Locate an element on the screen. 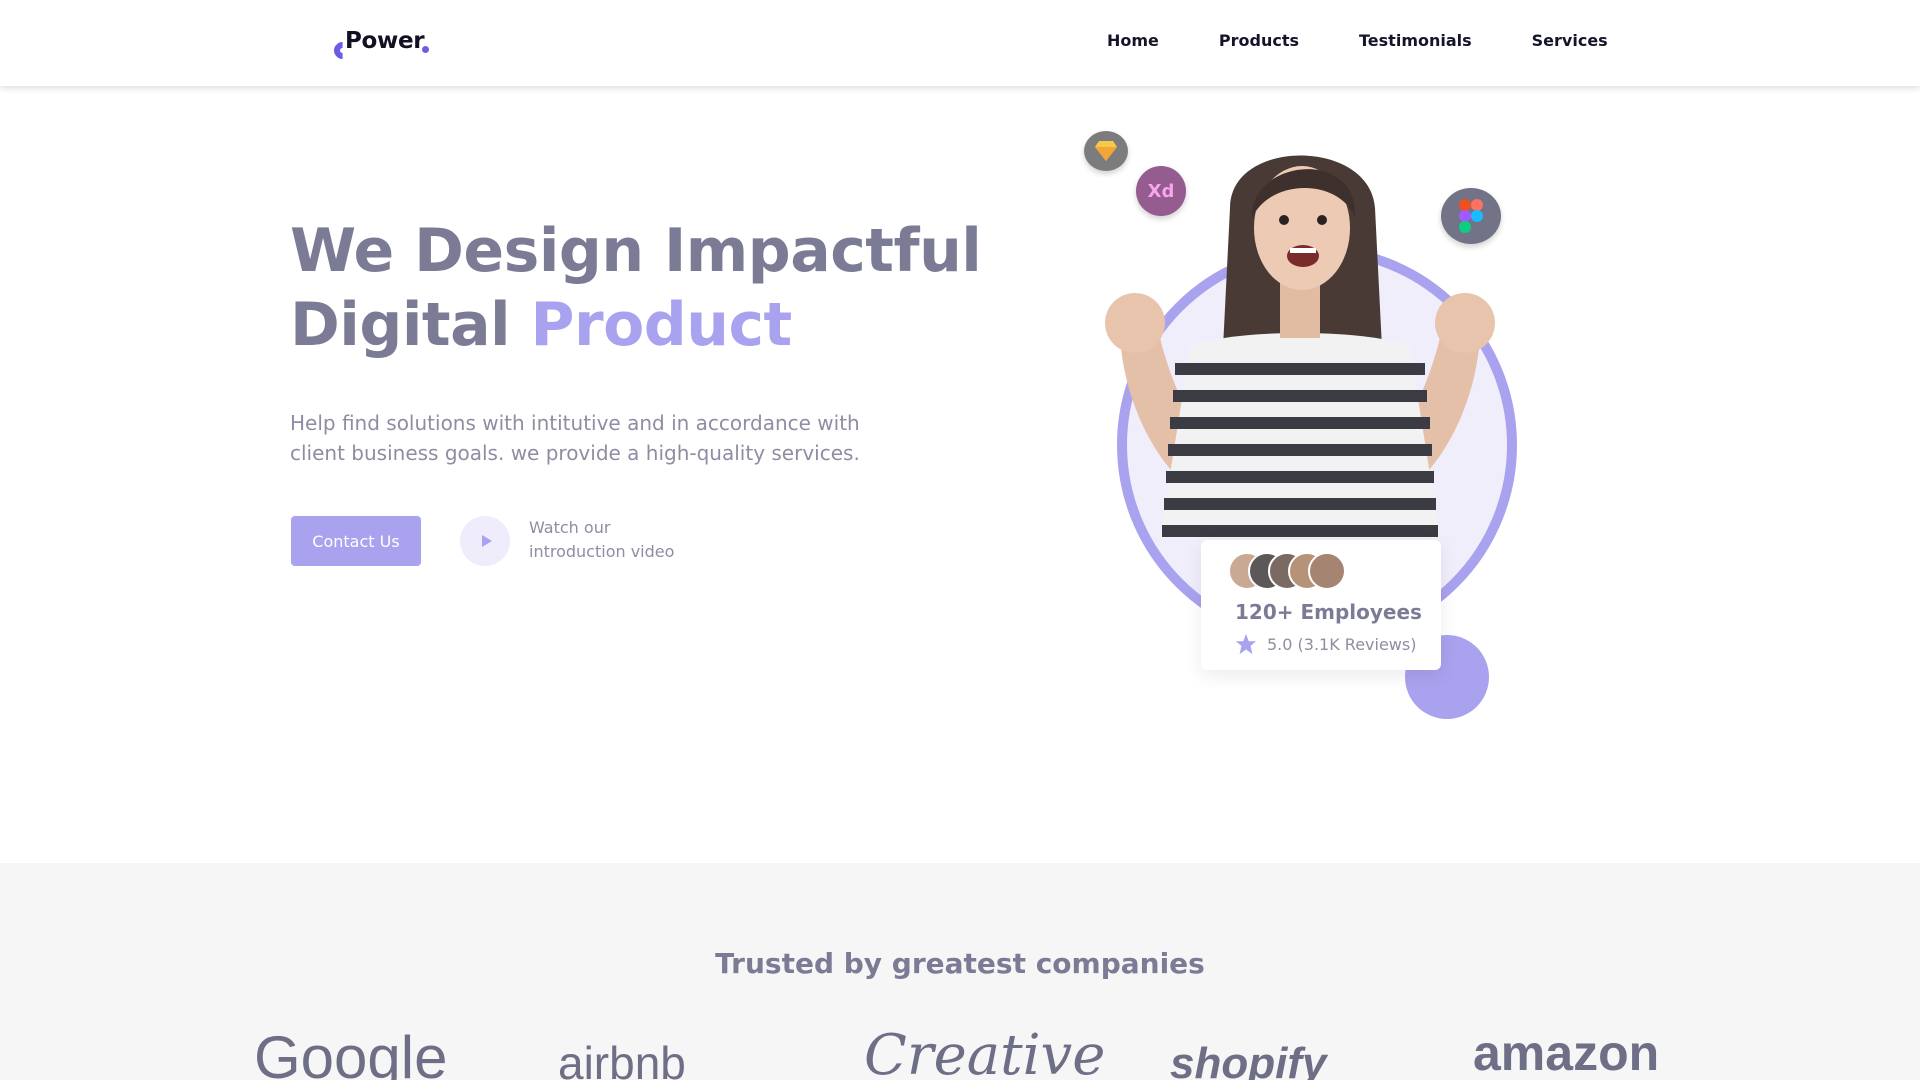  trusted-title: Trusted by greatest companies is located at coordinates (960, 963).